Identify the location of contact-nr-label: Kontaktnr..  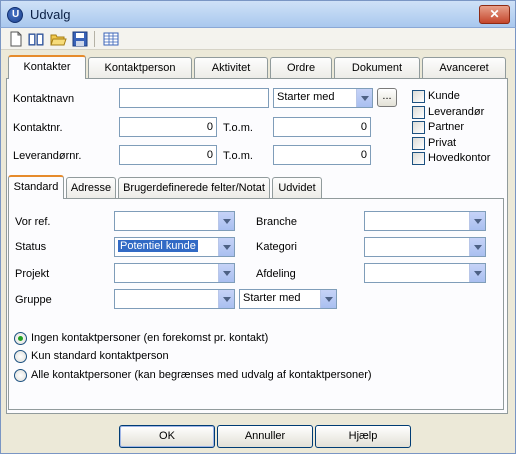
(38, 128).